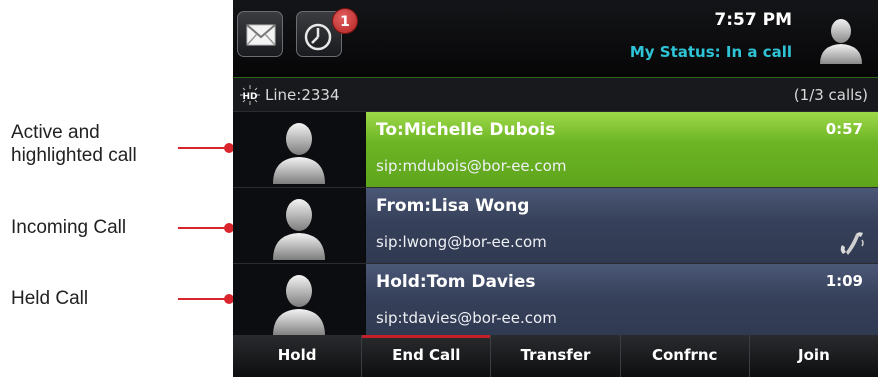 This screenshot has width=878, height=377. I want to click on call-info: From:Lisa Wong sip:lwong@bor-ee.com, so click(622, 225).